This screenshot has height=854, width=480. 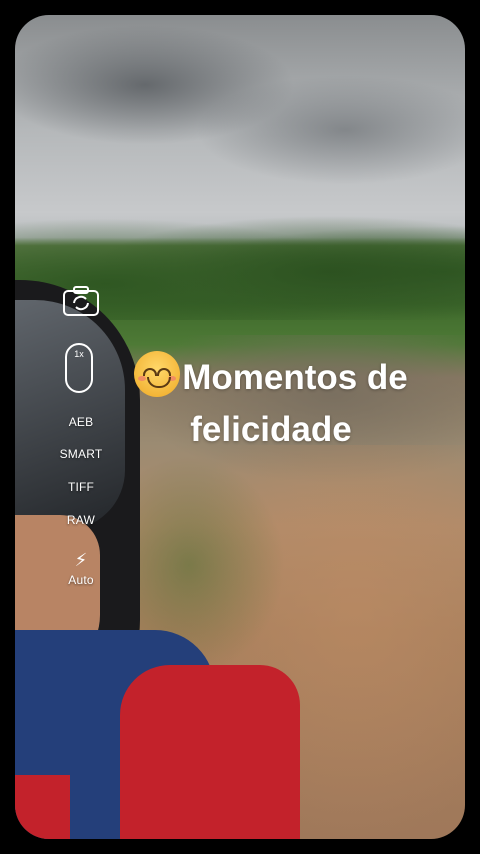 I want to click on flash-button: ⚡︎, so click(x=81, y=561).